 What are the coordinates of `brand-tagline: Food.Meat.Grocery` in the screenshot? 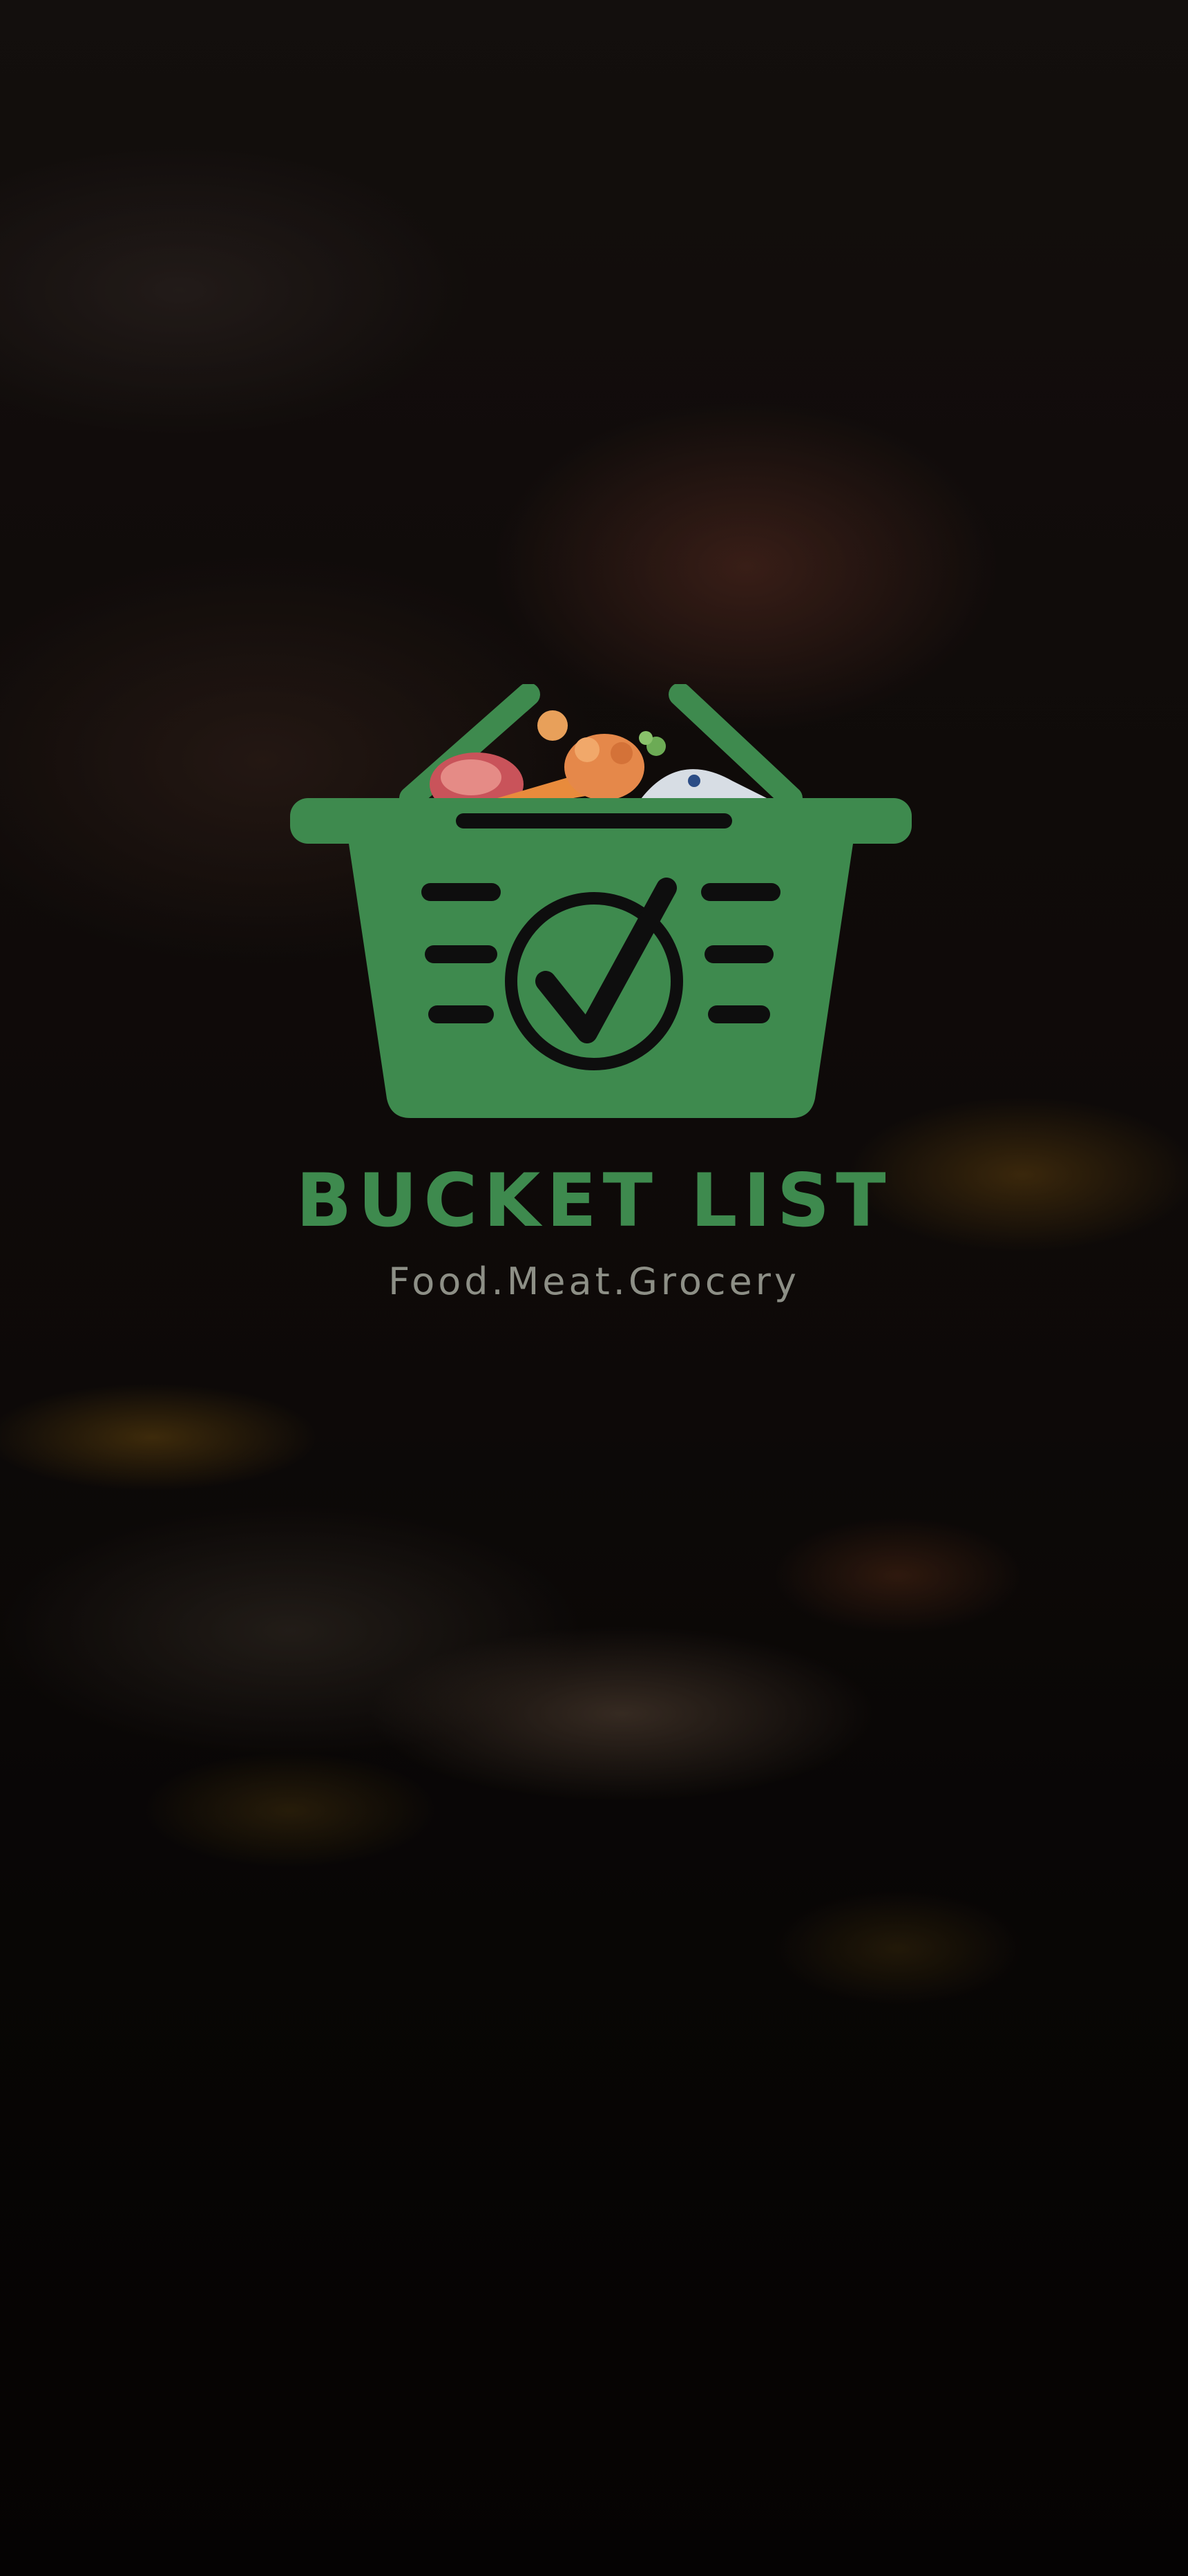 It's located at (594, 1281).